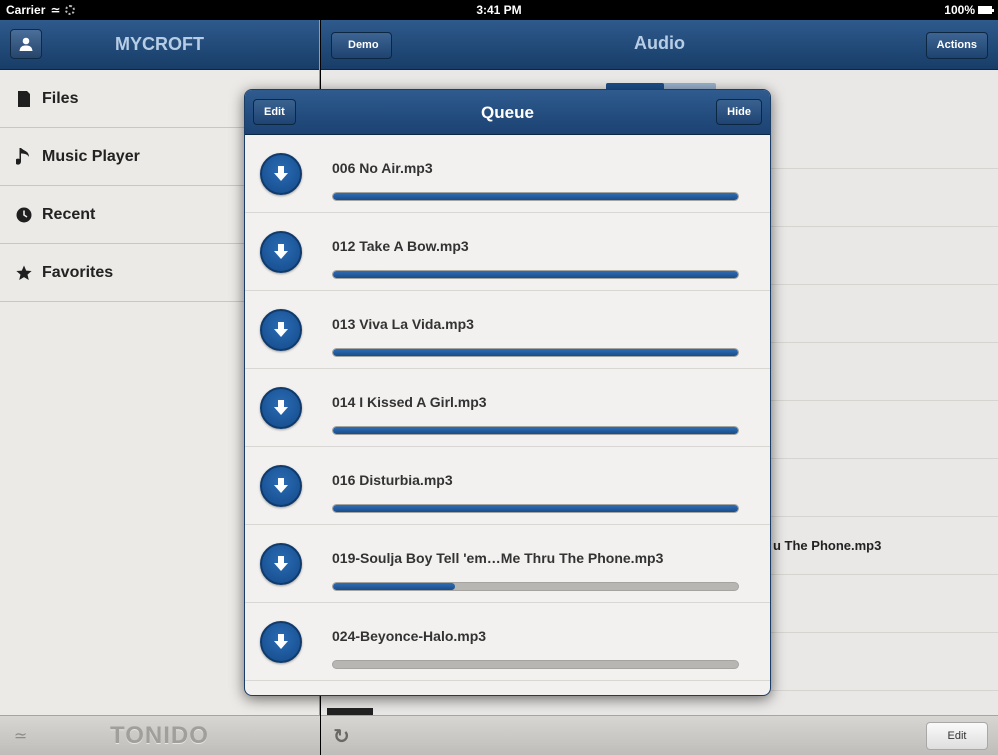 Image resolution: width=998 pixels, height=755 pixels. Describe the element at coordinates (986, 10) in the screenshot. I see `battery-icon` at that location.